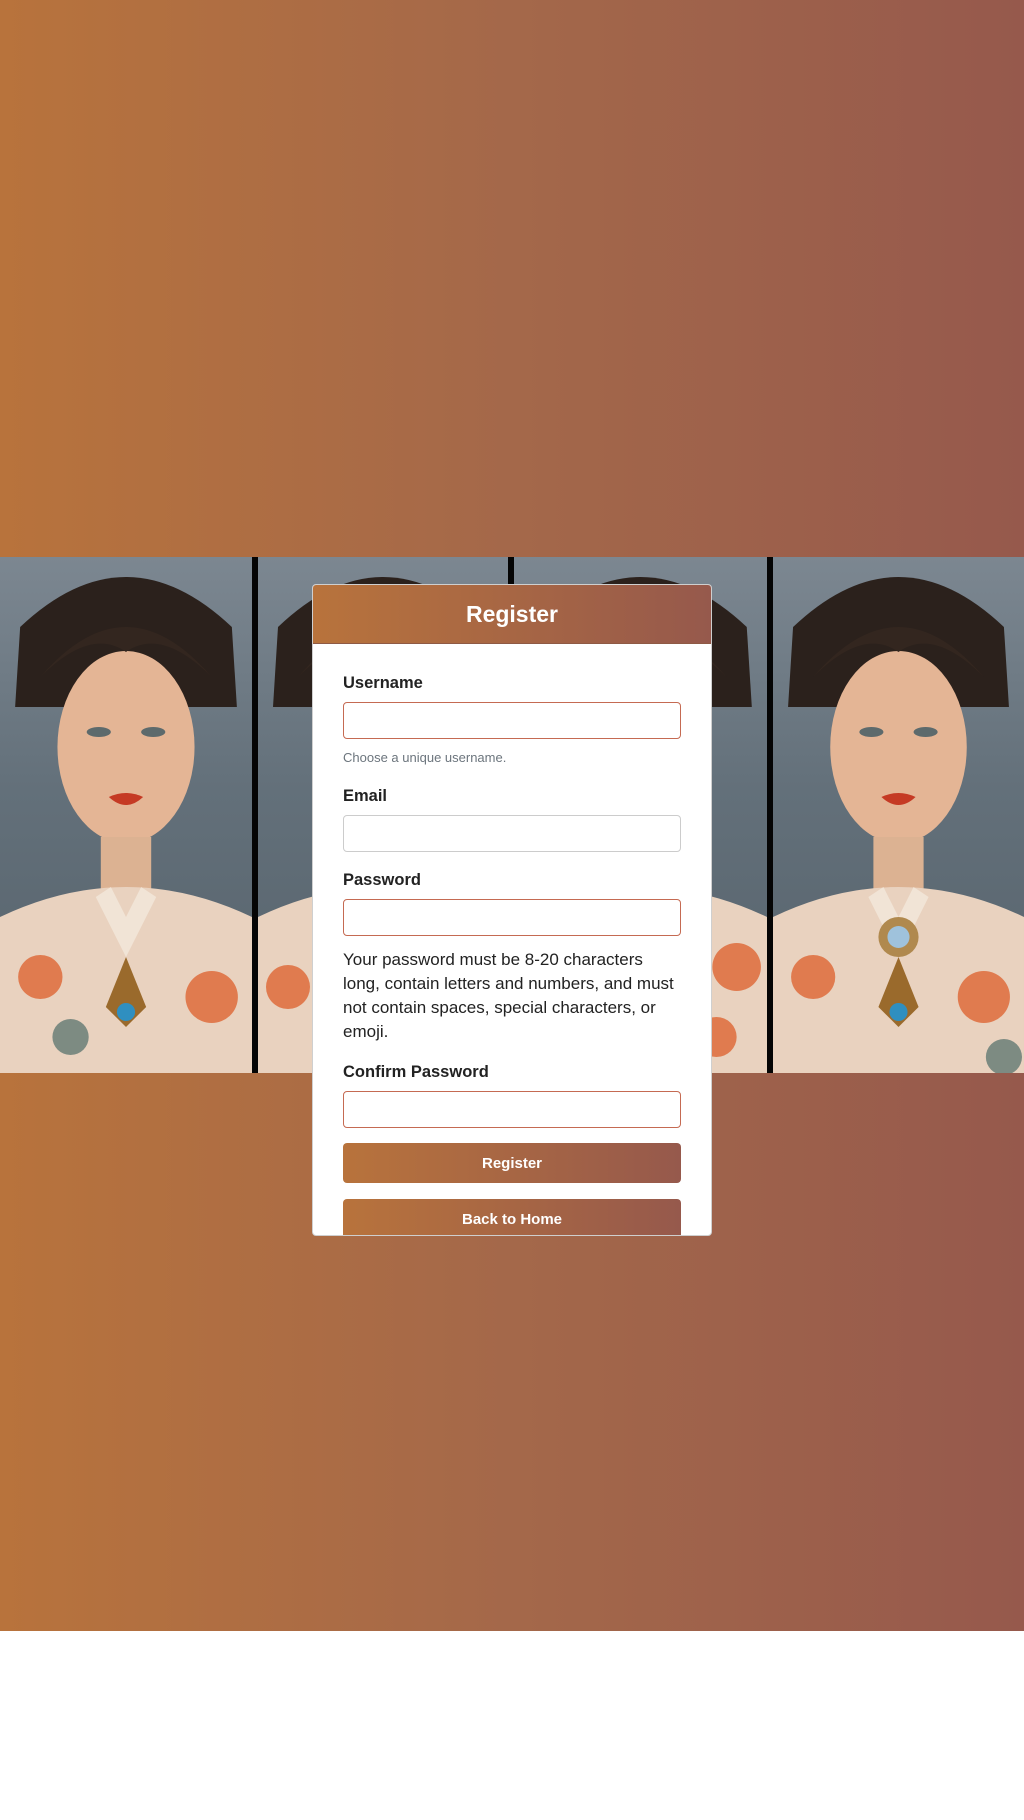  What do you see at coordinates (382, 880) in the screenshot?
I see `password-label: Password` at bounding box center [382, 880].